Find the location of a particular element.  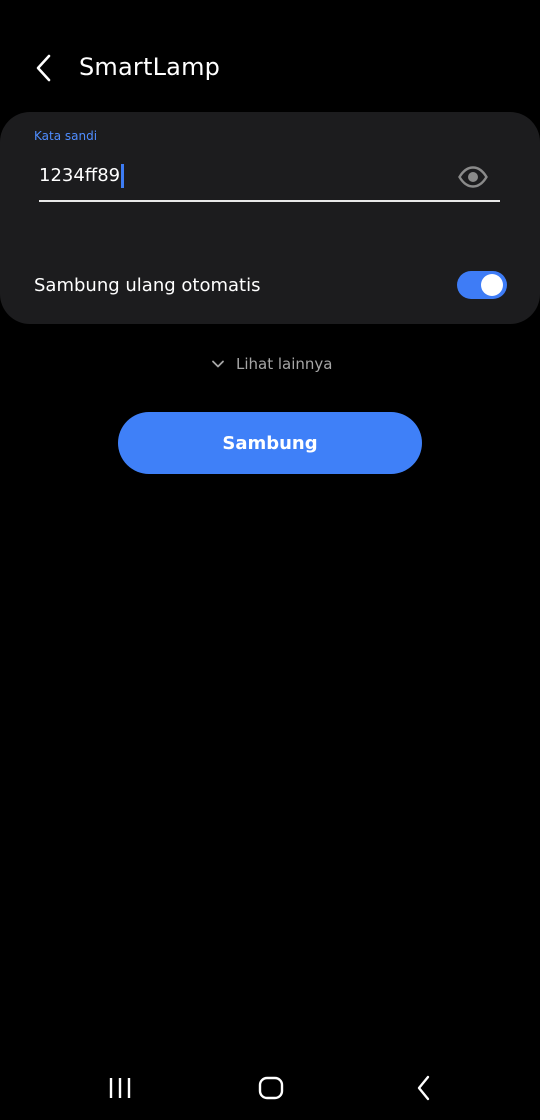

eye-icon is located at coordinates (473, 177).